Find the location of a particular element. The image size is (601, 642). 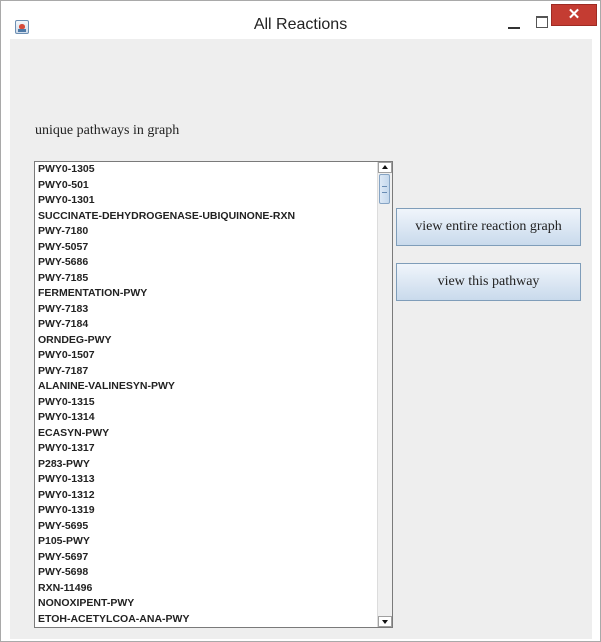

pathway-list-item: PWY-7184 is located at coordinates (205, 325).